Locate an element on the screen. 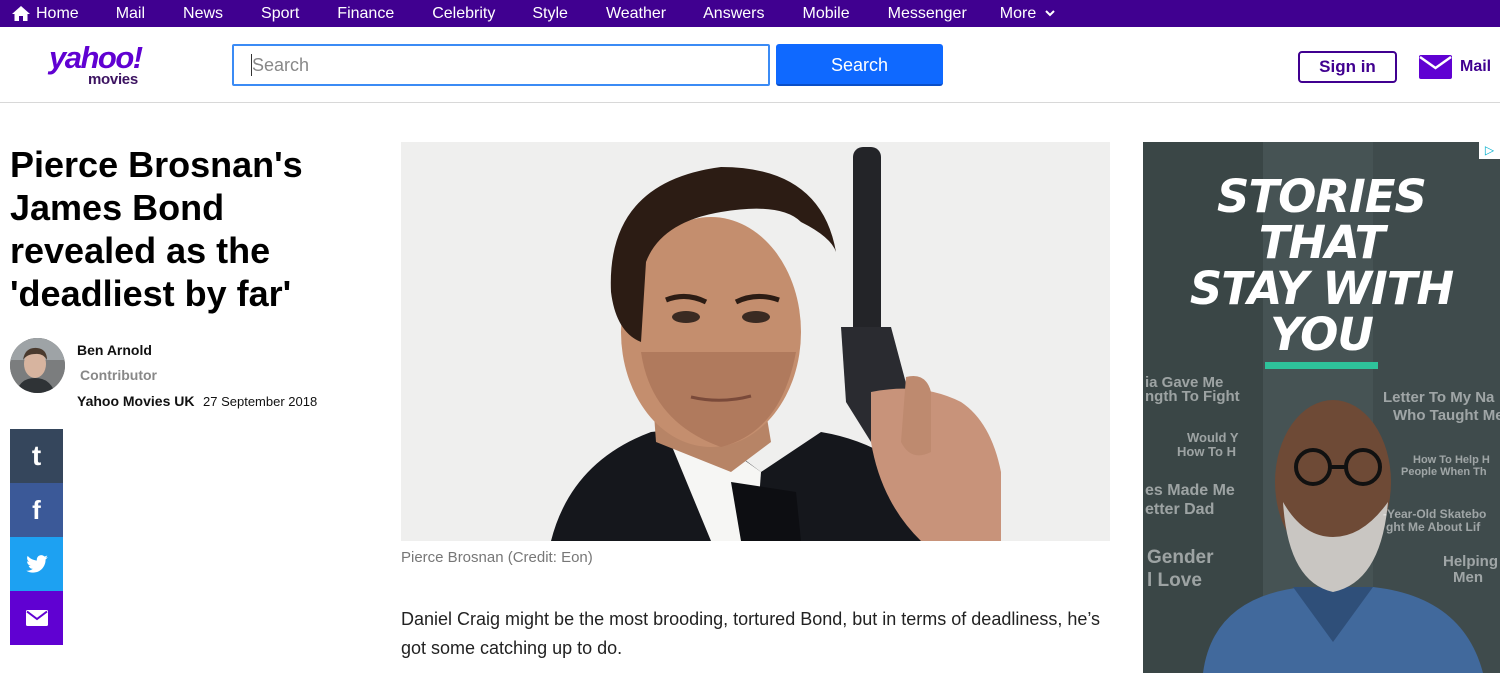 This screenshot has height=673, width=1500. share-twitter-button is located at coordinates (36, 564).